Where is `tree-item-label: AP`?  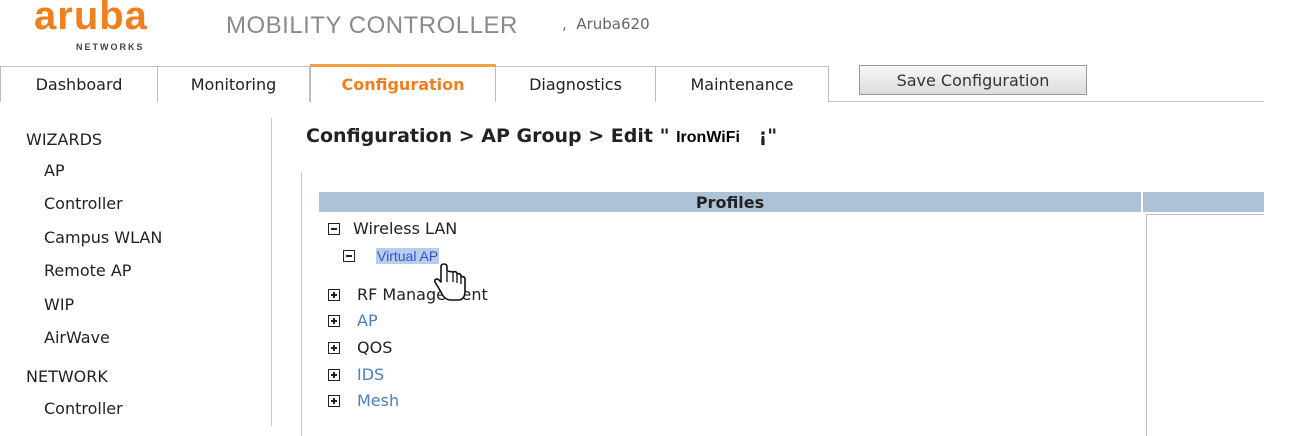 tree-item-label: AP is located at coordinates (367, 320).